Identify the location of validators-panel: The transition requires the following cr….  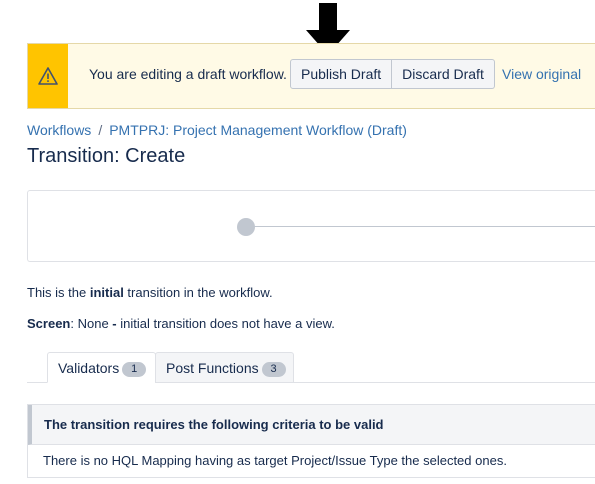
(311, 441).